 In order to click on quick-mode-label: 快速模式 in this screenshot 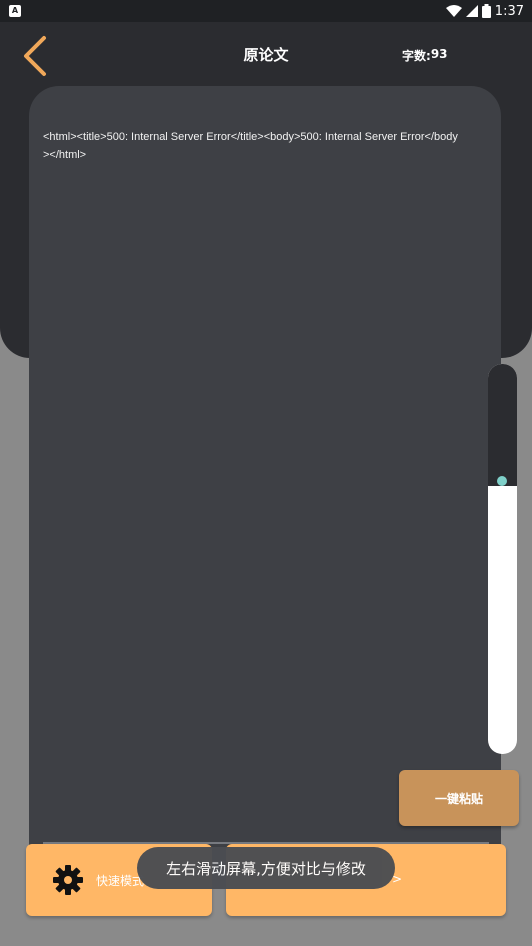, I will do `click(120, 881)`.